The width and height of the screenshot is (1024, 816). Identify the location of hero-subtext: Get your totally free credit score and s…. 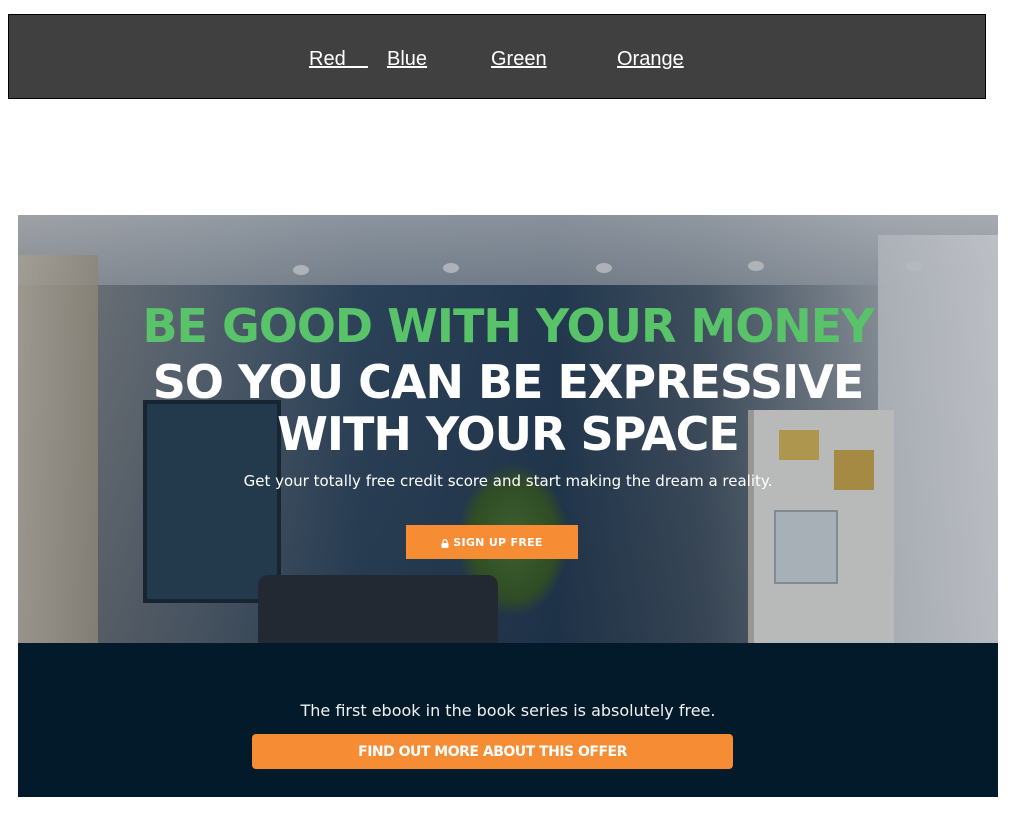
(508, 481).